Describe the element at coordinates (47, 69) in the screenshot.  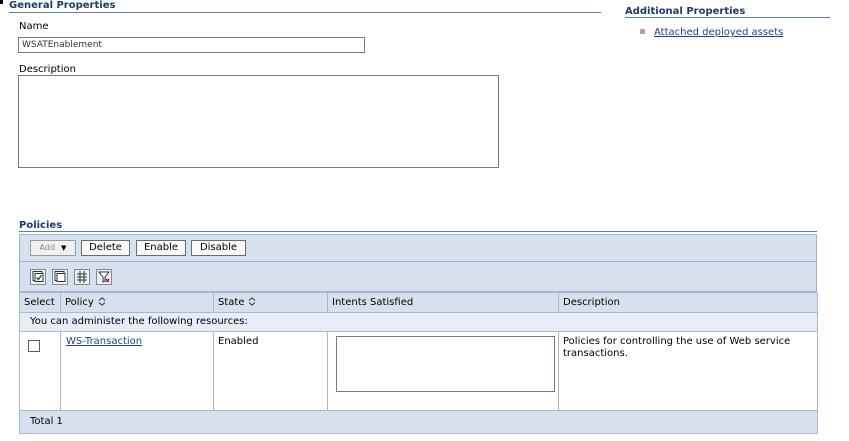
I see `description-label: Description` at that location.